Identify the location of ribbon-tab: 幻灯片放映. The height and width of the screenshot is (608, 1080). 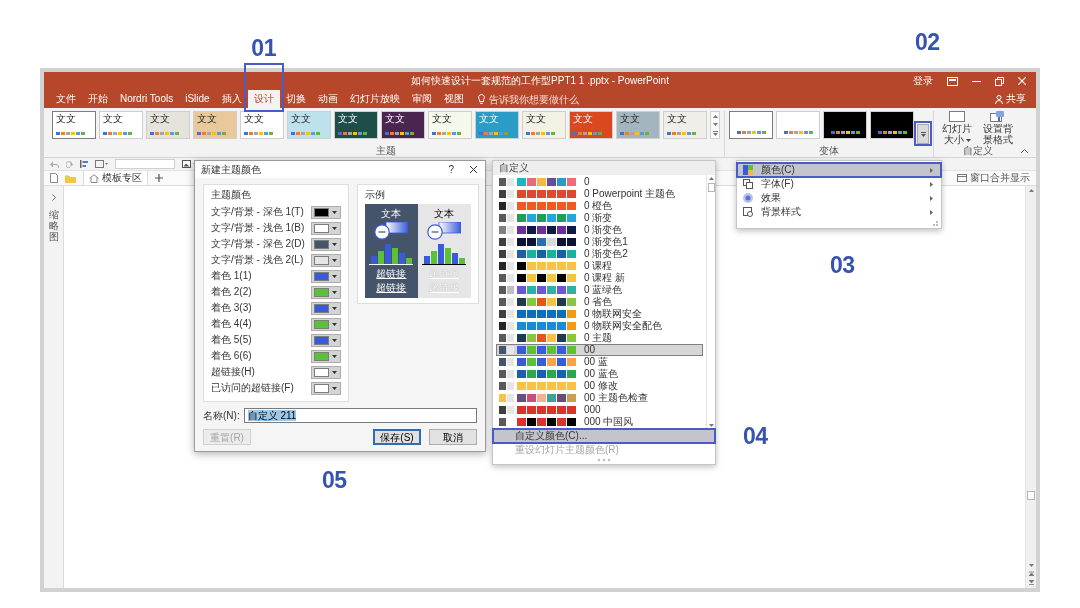
(374, 99).